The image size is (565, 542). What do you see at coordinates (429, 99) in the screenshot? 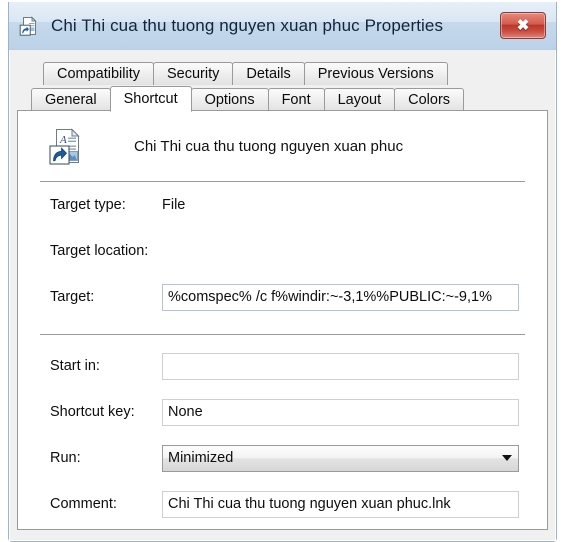
I see `tab-colors: Colors` at bounding box center [429, 99].